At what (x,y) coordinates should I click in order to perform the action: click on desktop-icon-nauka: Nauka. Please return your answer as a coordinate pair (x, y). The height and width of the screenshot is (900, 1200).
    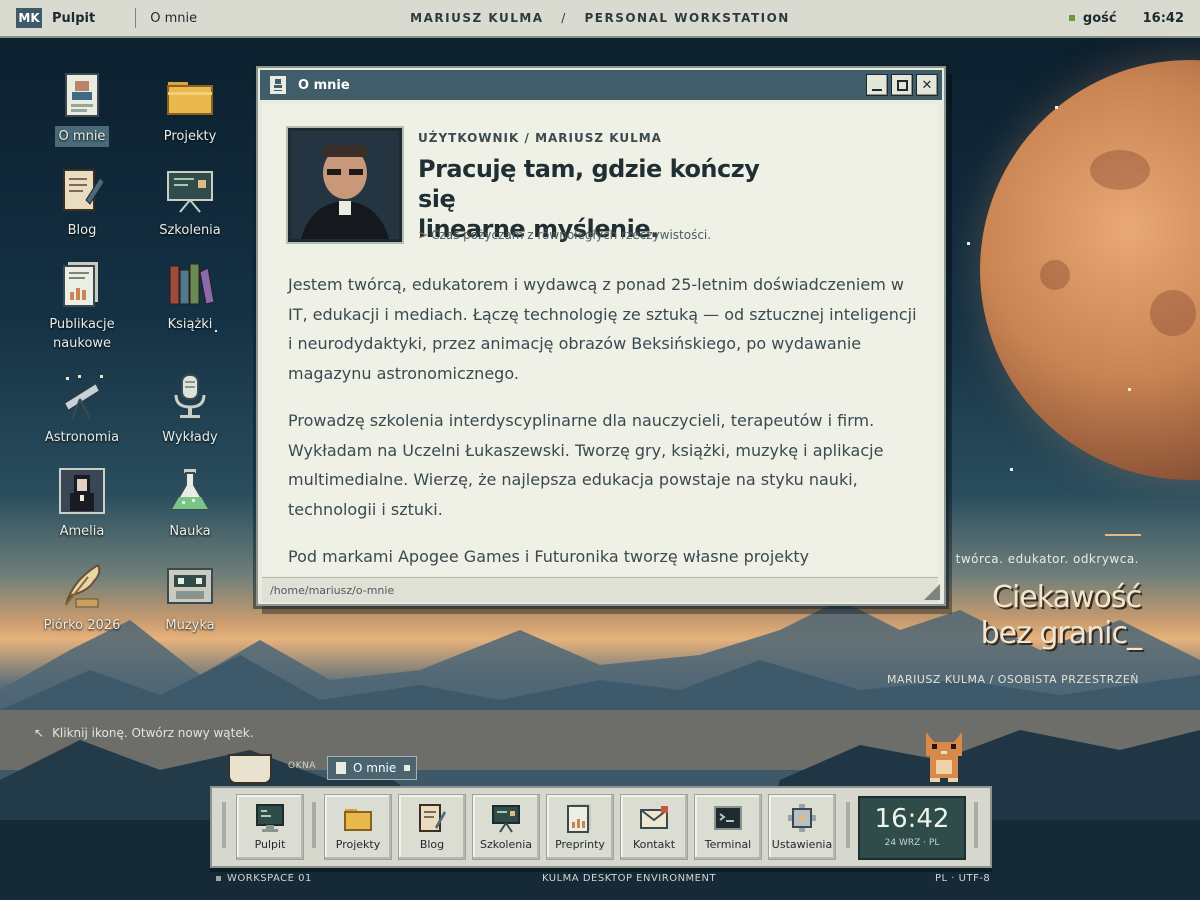
    Looking at the image, I should click on (190, 504).